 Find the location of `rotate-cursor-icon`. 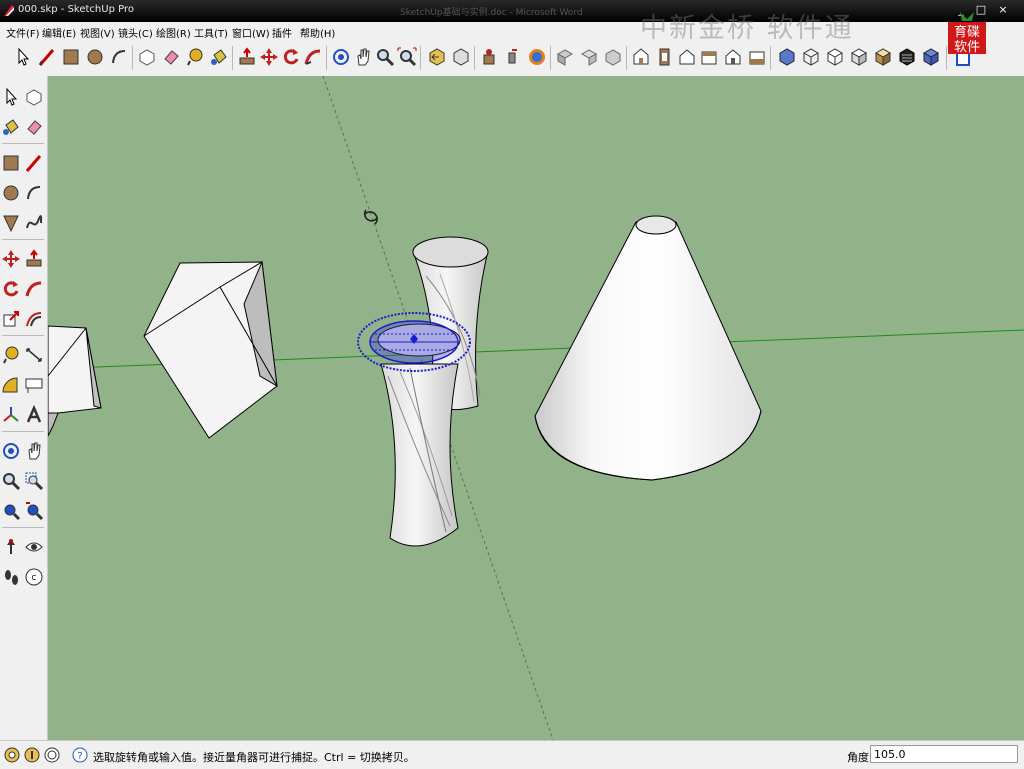

rotate-cursor-icon is located at coordinates (370, 217).